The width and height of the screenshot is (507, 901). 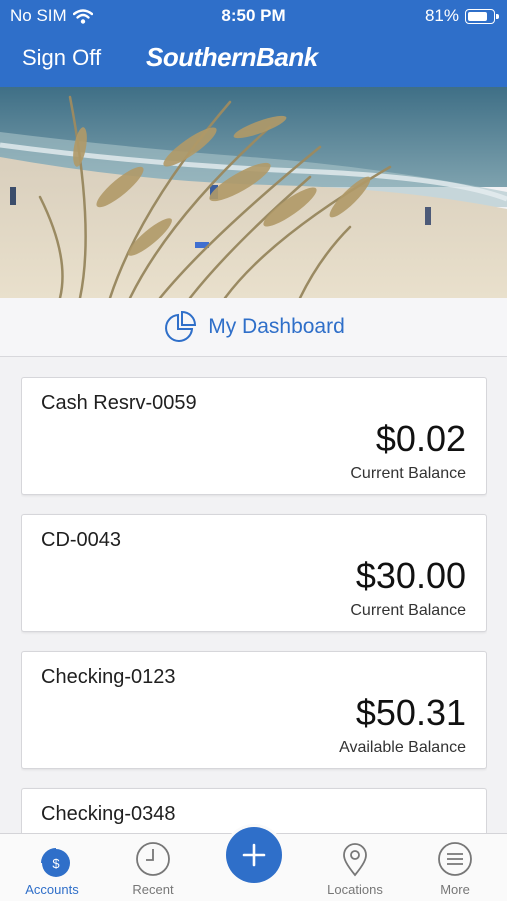 What do you see at coordinates (254, 436) in the screenshot?
I see `account-card-cash-reserve: Cash Resrv-0059 $0.02 Current Balance` at bounding box center [254, 436].